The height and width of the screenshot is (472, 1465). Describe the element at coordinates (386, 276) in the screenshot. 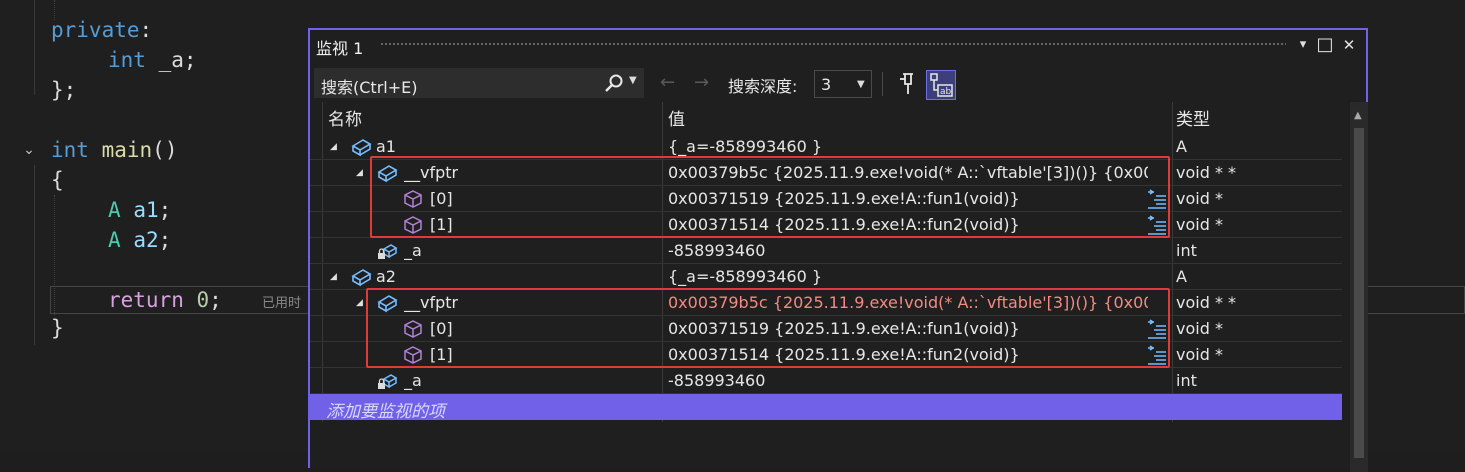

I see `row-name: a2` at that location.